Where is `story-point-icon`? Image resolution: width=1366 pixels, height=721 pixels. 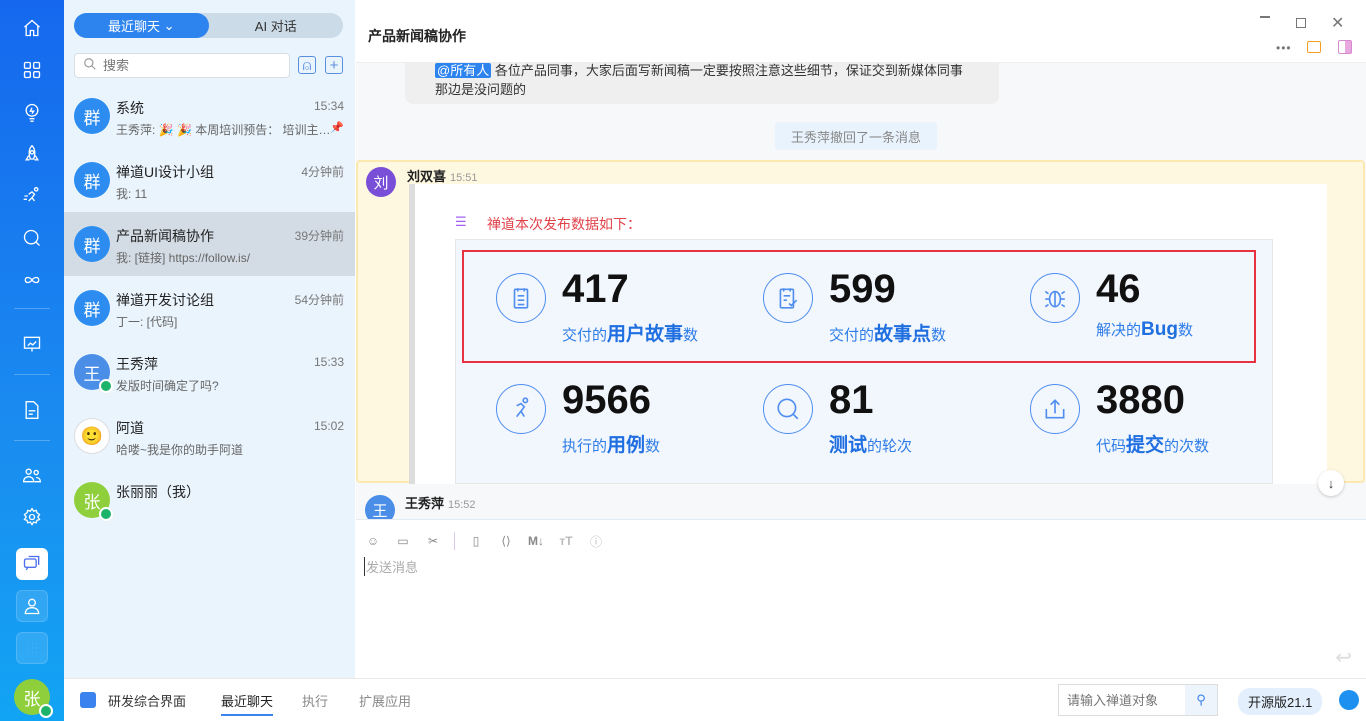
story-point-icon is located at coordinates (788, 298).